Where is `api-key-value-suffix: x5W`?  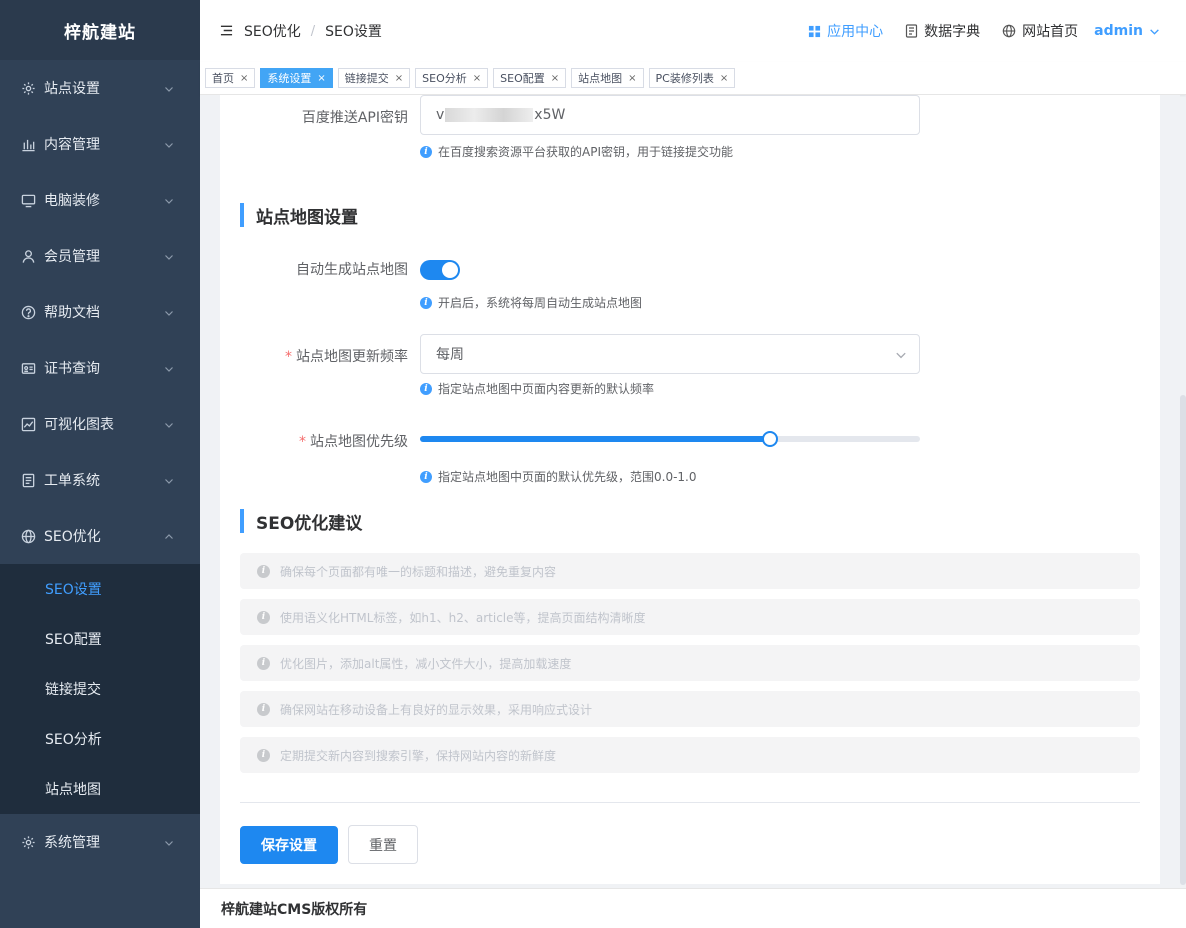
api-key-value-suffix: x5W is located at coordinates (550, 115).